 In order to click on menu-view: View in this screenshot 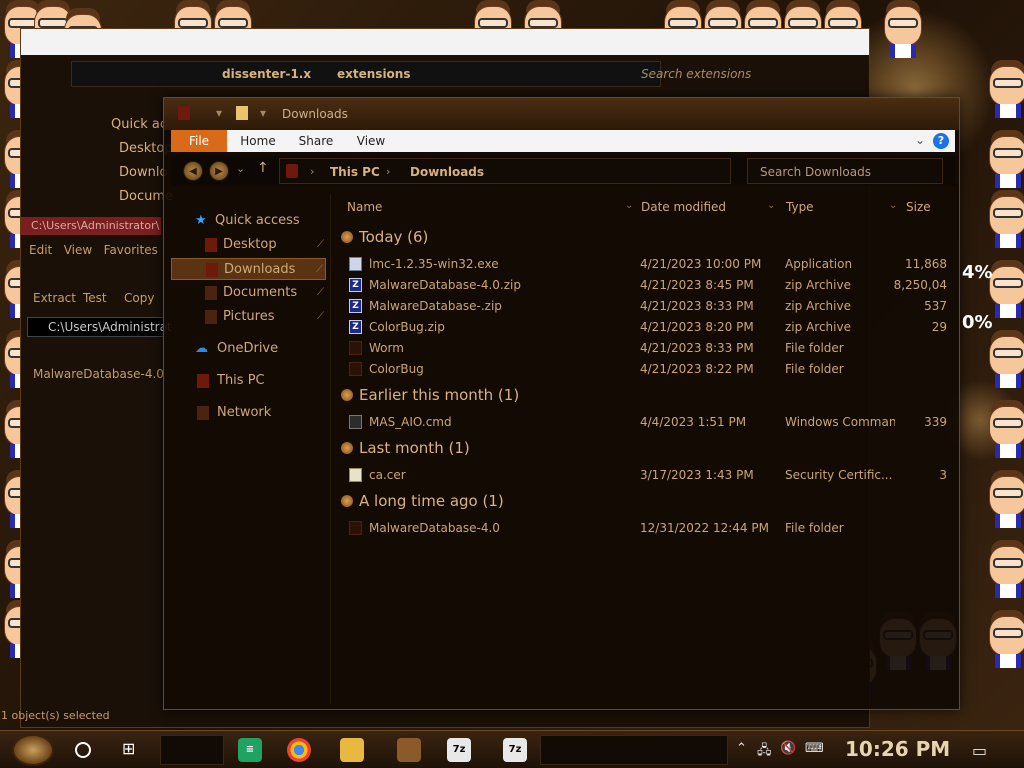, I will do `click(78, 250)`.